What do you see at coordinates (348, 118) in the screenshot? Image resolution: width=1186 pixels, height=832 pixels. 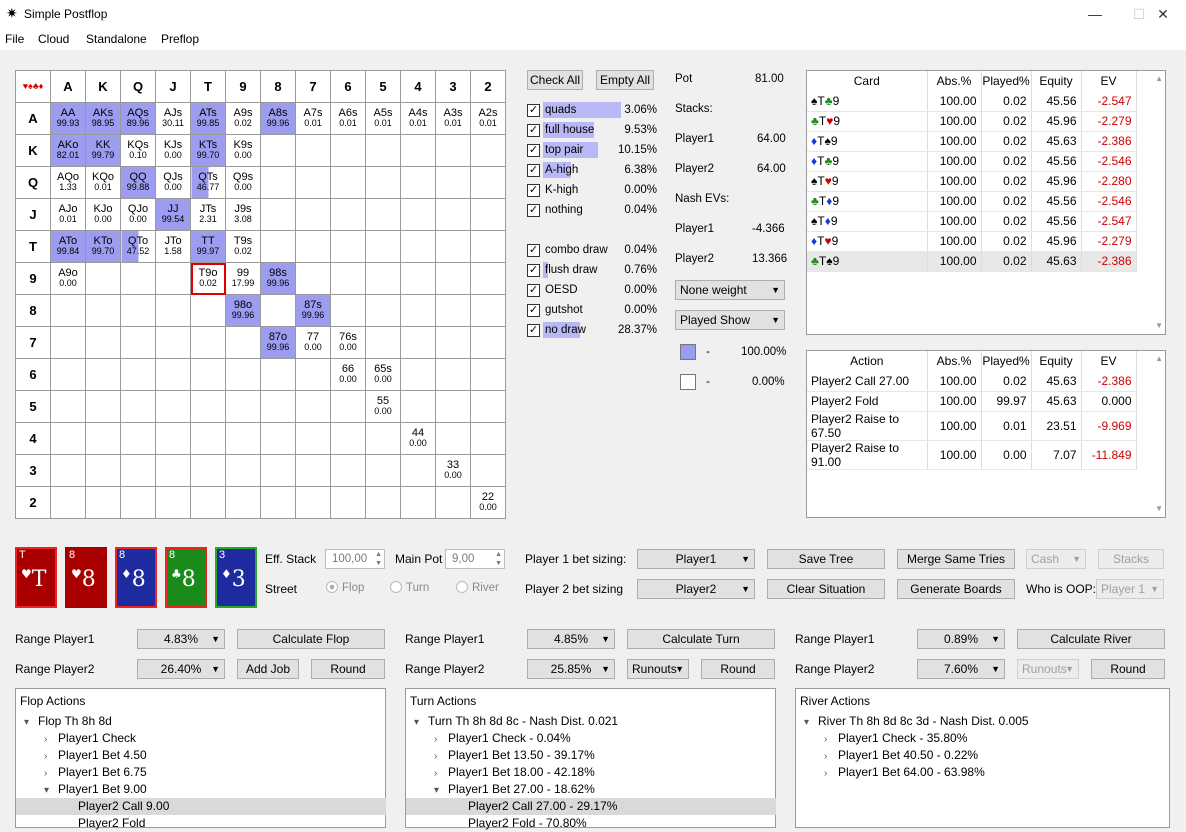 I see `range-cell: A6s 0.01` at bounding box center [348, 118].